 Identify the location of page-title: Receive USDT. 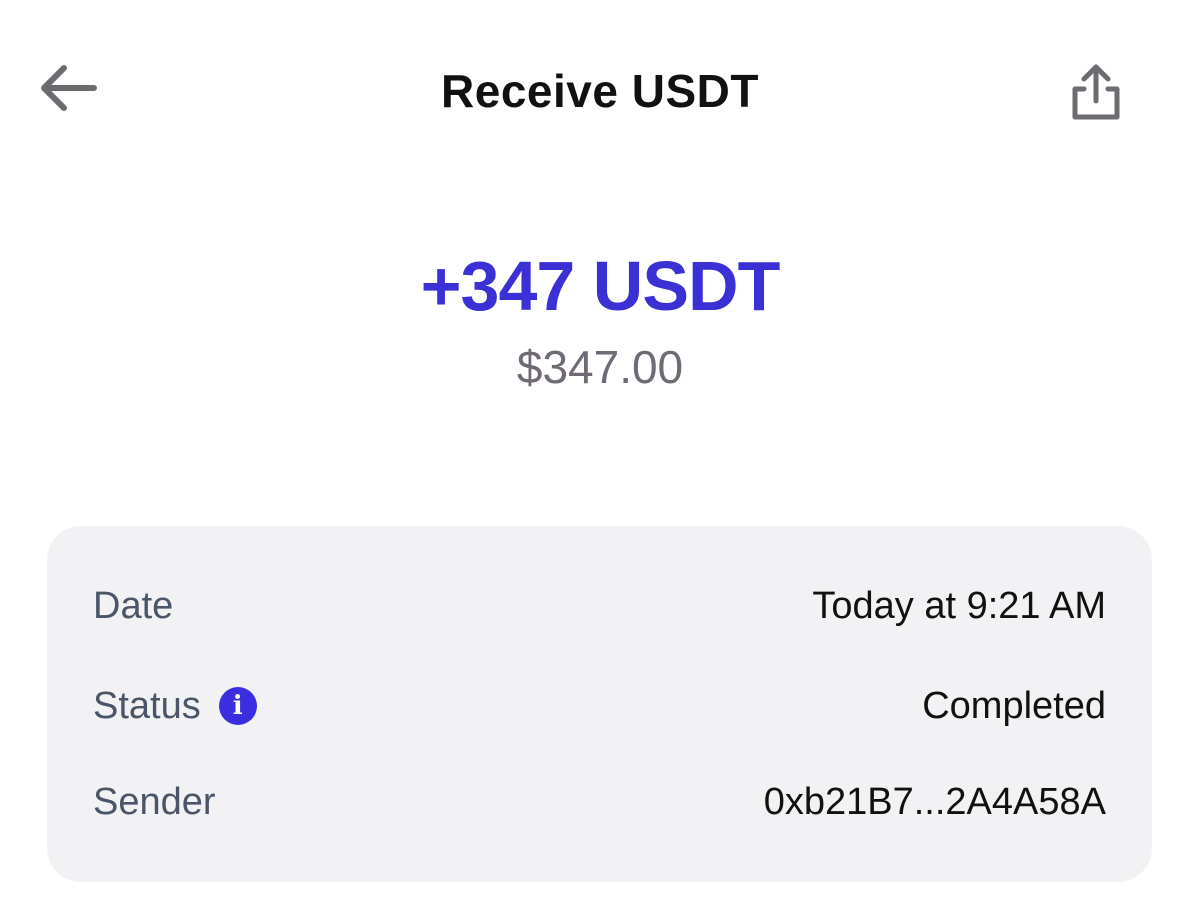
(600, 91).